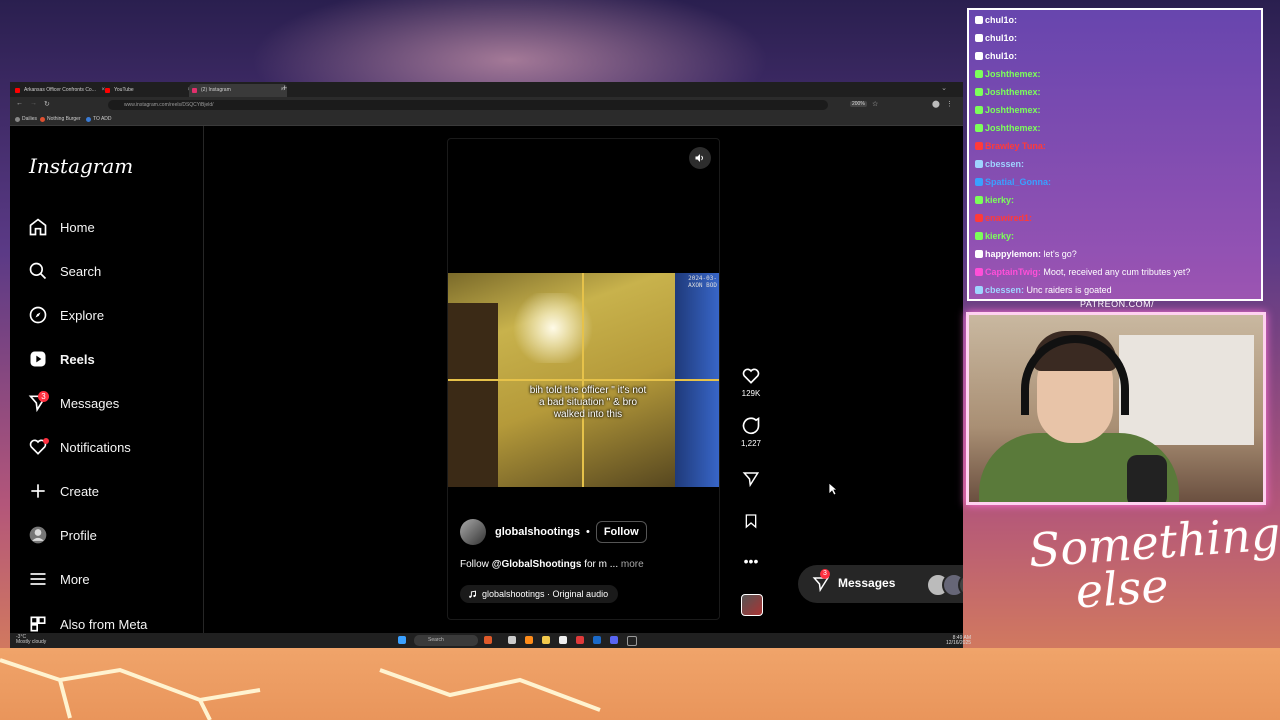 This screenshot has height=720, width=1280. I want to click on reload-icon: ↻, so click(47, 104).